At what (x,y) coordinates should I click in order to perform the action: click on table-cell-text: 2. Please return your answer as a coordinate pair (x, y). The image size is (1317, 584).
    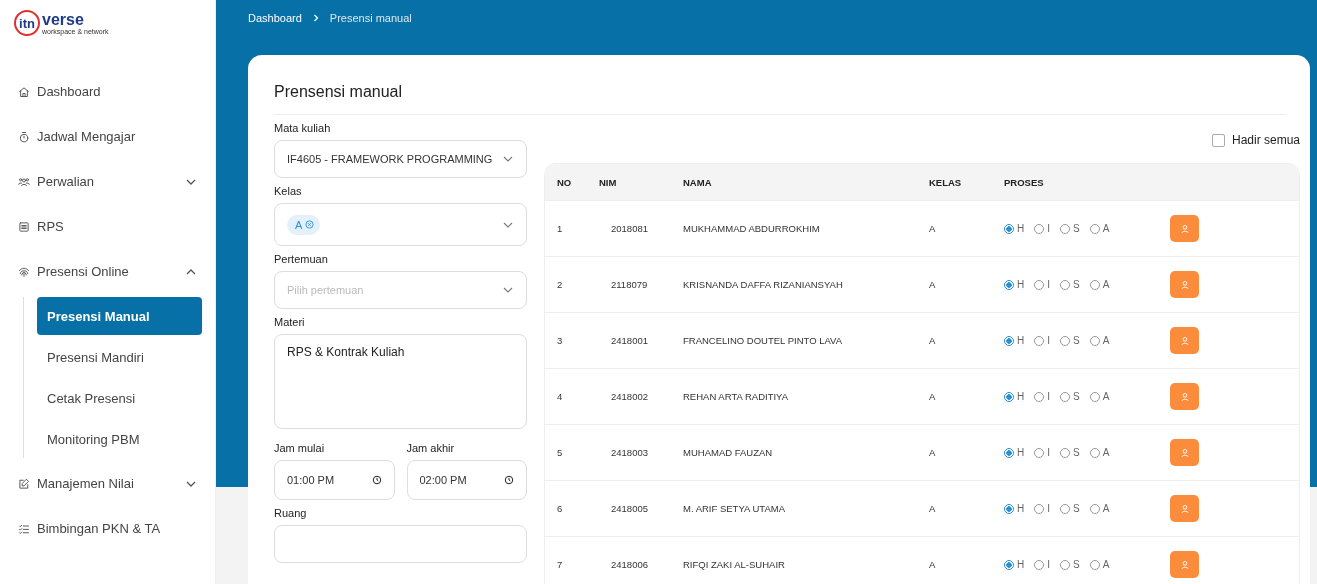
    Looking at the image, I should click on (560, 284).